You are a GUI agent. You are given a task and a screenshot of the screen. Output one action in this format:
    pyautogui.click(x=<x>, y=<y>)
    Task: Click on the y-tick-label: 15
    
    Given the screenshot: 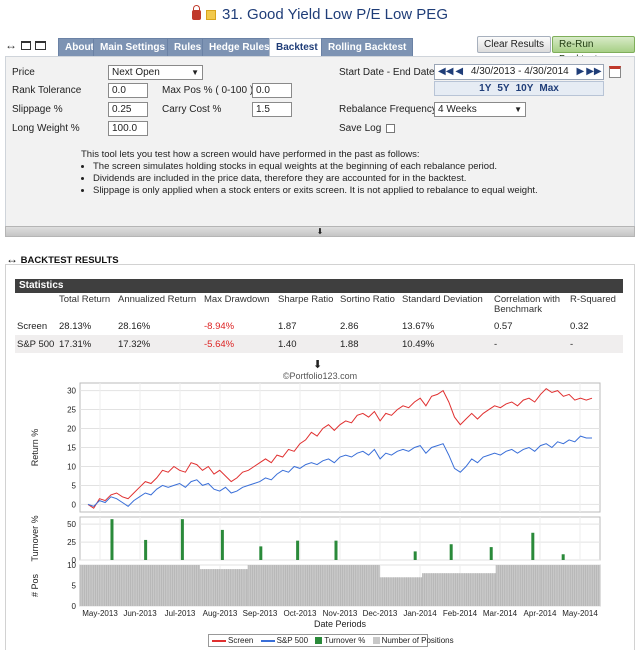 What is the action you would take?
    pyautogui.click(x=71, y=448)
    